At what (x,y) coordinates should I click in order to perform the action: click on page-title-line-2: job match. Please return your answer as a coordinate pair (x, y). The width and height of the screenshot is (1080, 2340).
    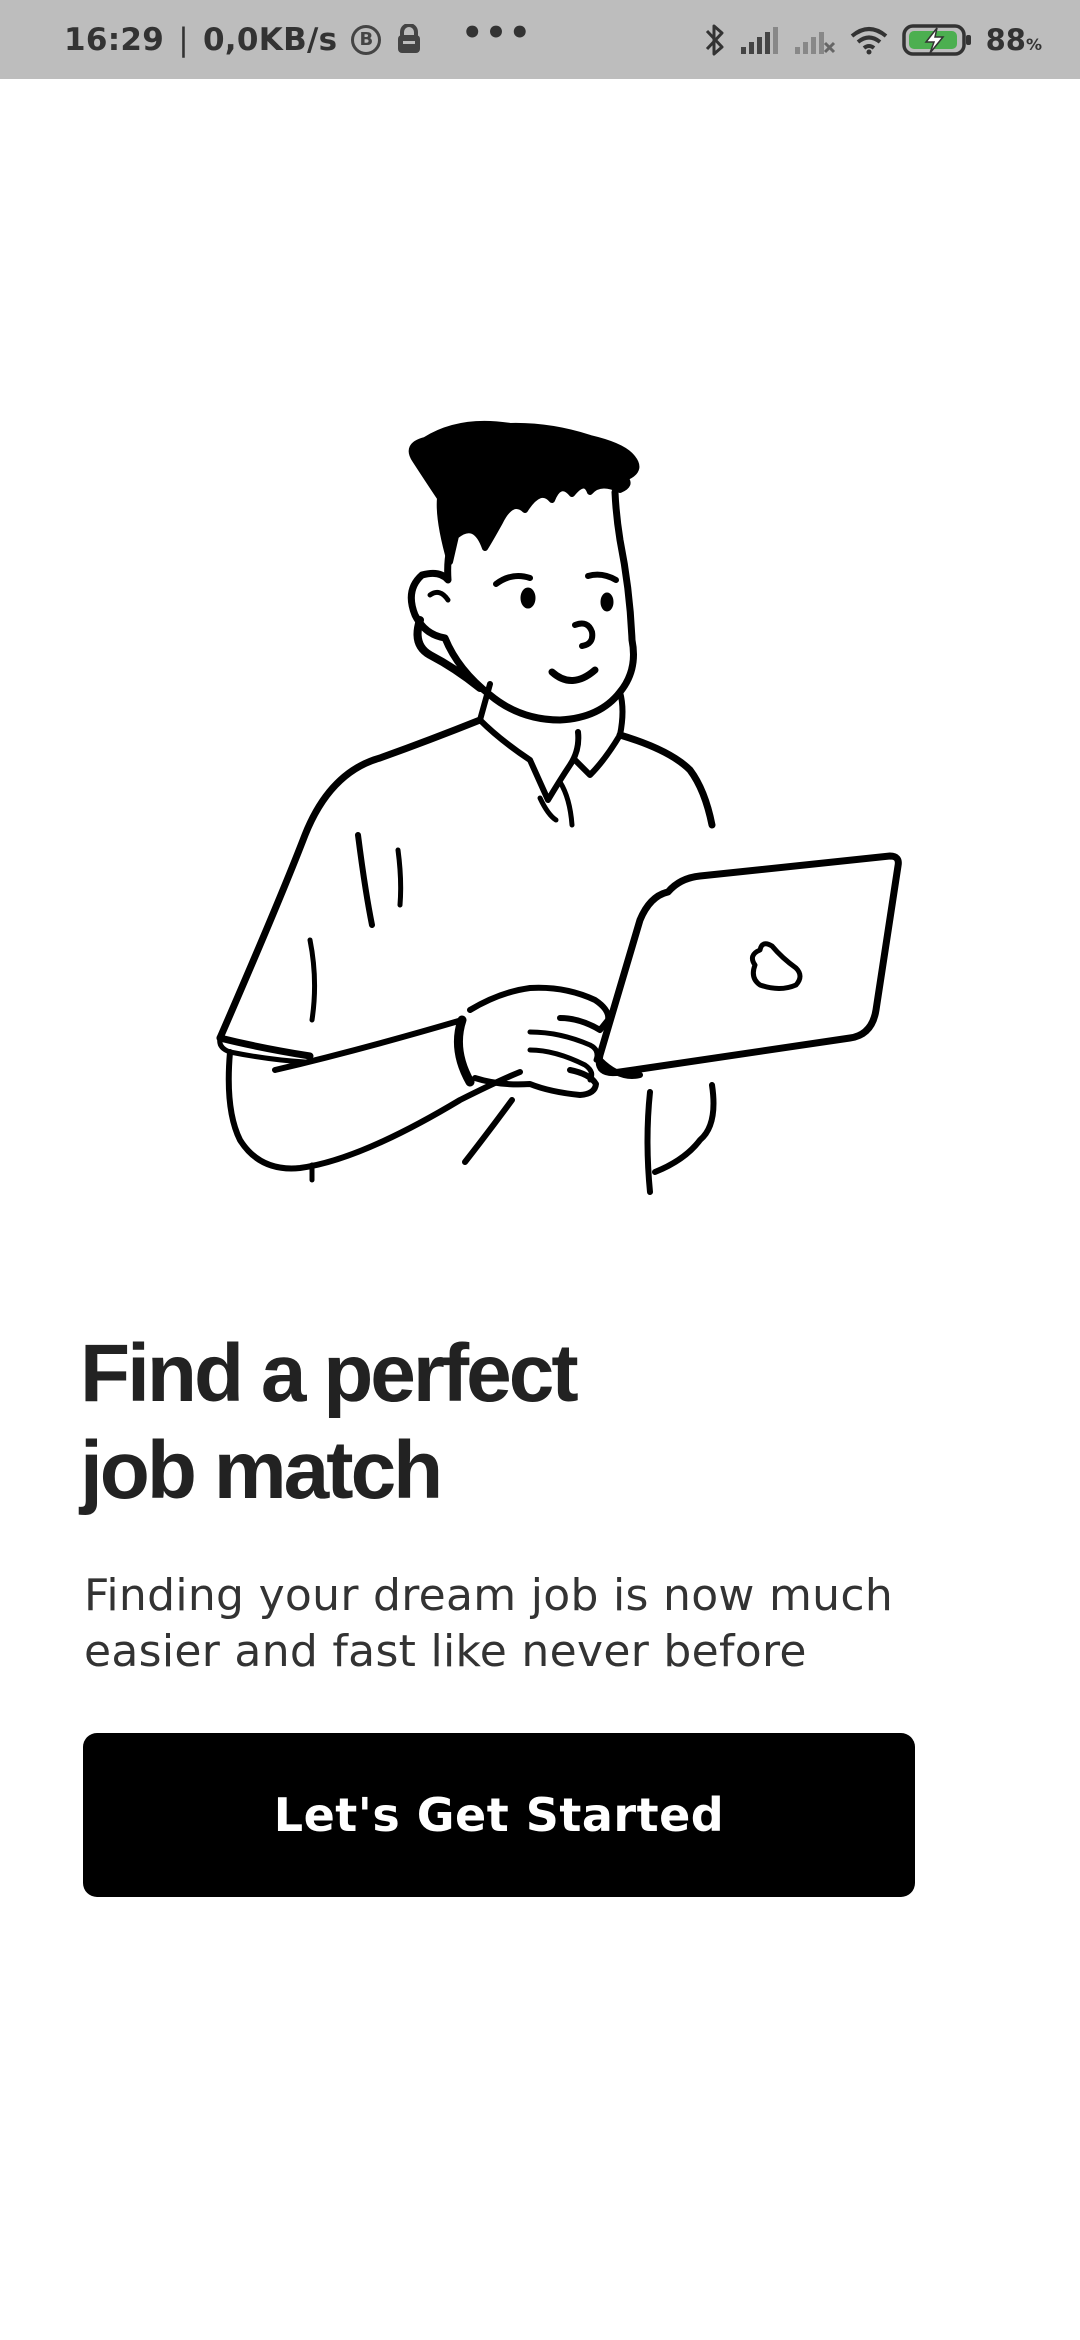
    Looking at the image, I should click on (261, 1470).